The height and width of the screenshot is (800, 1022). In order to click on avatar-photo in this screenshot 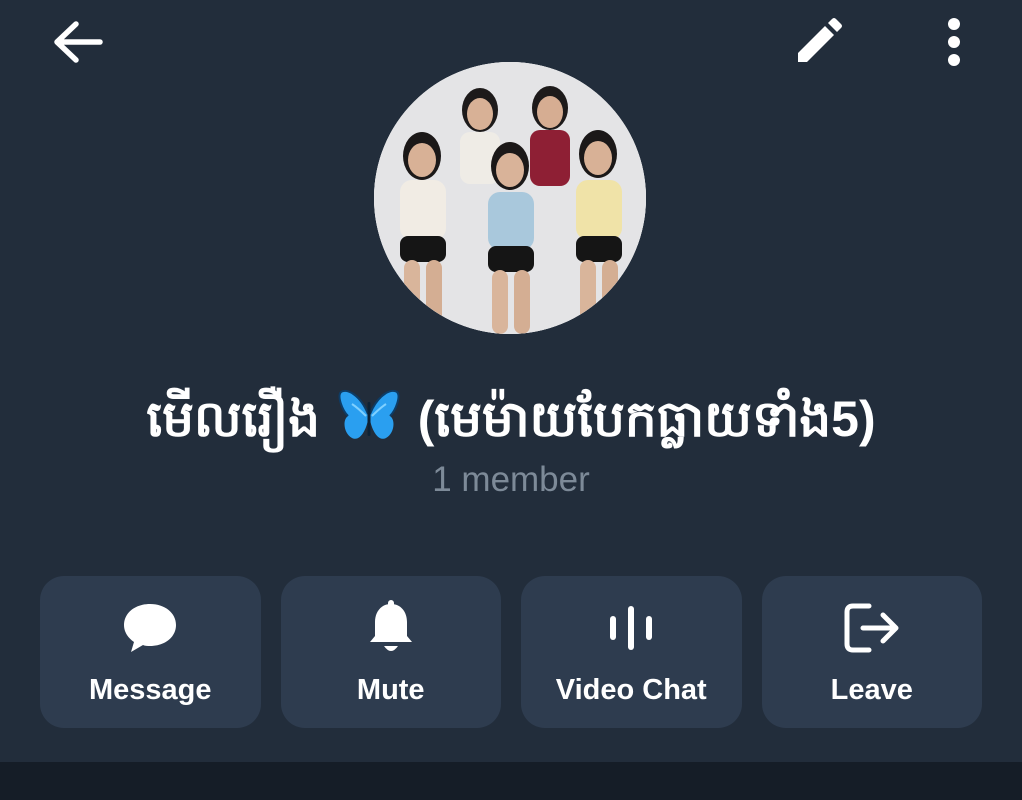, I will do `click(510, 198)`.